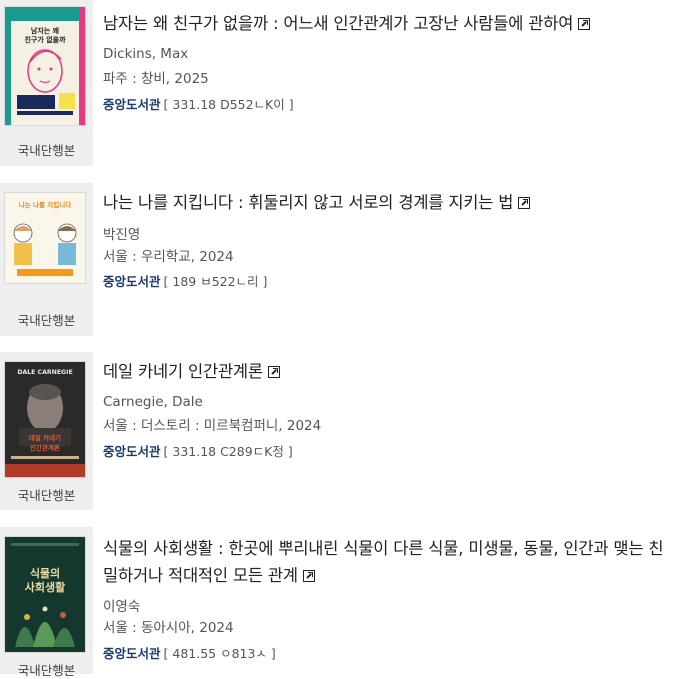 The image size is (697, 679). Describe the element at coordinates (156, 79) in the screenshot. I see `publisher: 파주 : 창비, 2025` at that location.